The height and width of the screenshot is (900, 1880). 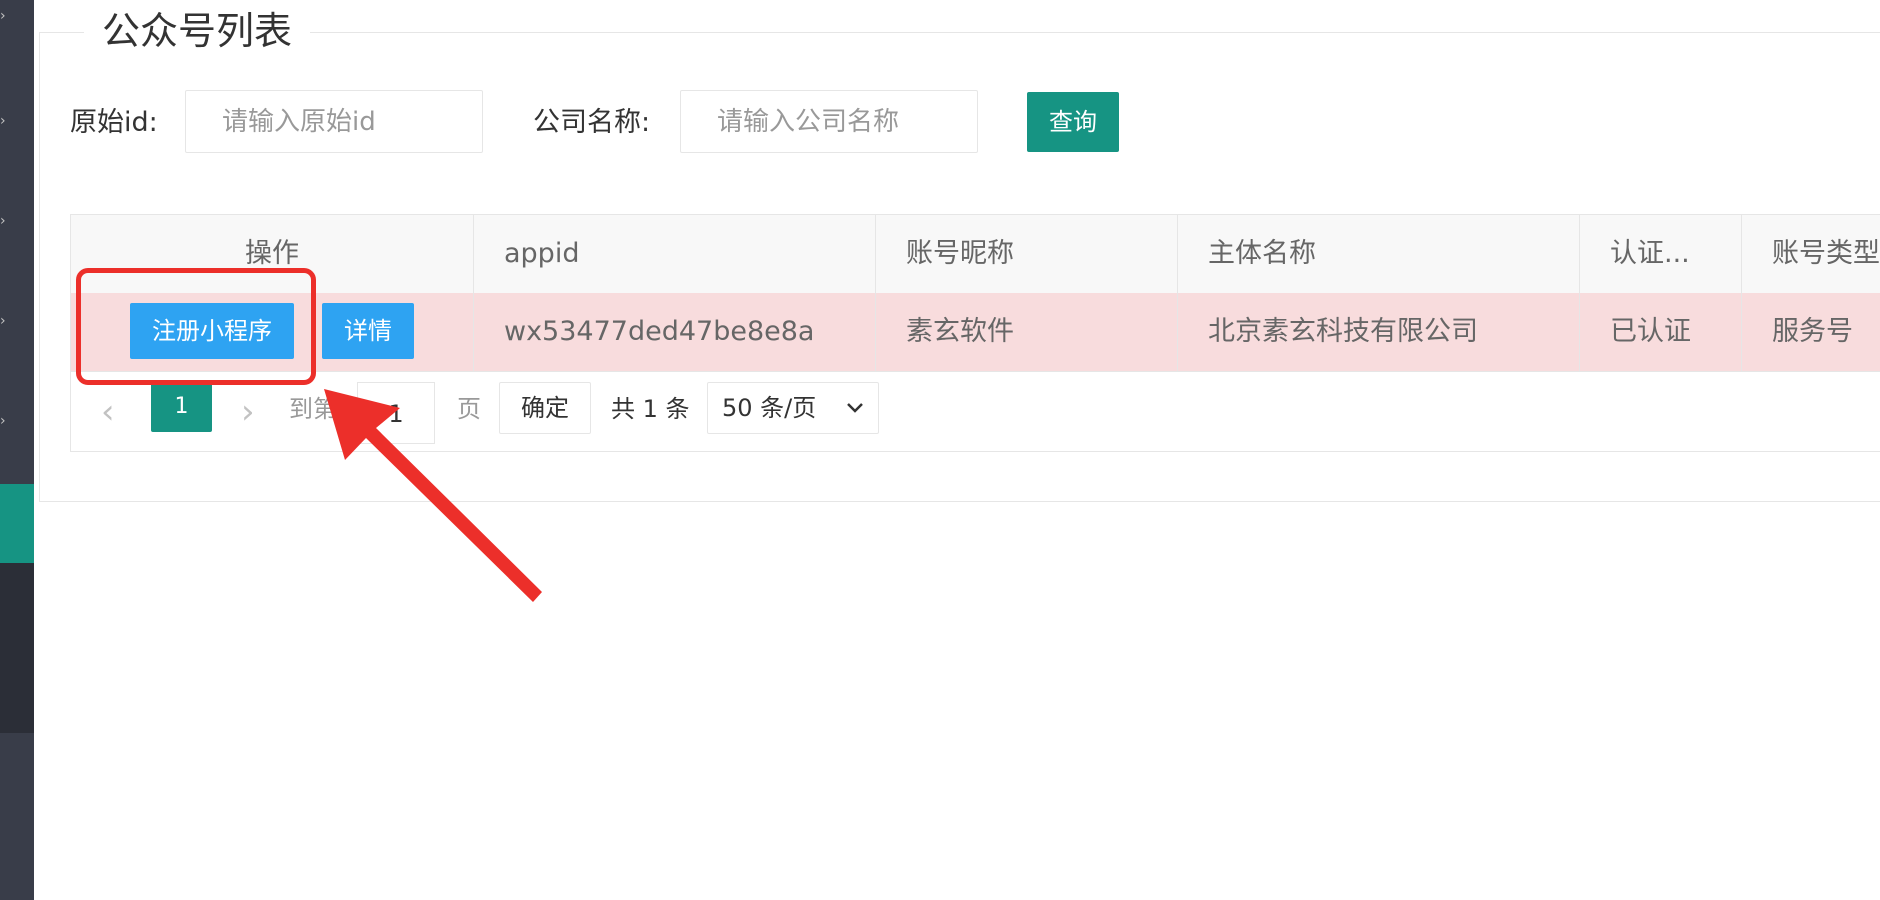 I want to click on annotation-highlight-box, so click(x=196, y=326).